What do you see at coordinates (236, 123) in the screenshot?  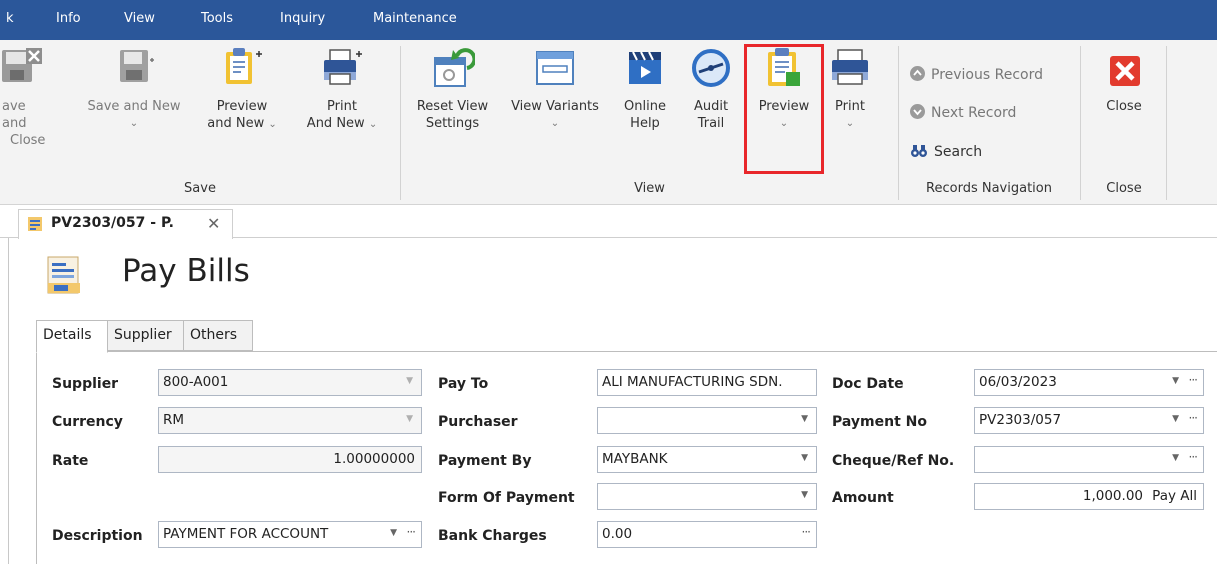 I see `preview-new-label-2: and New` at bounding box center [236, 123].